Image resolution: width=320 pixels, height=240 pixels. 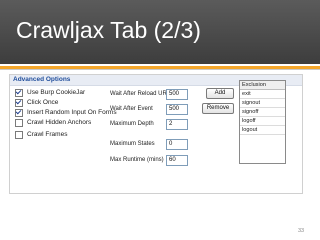 What do you see at coordinates (262, 112) in the screenshot?
I see `exclusion-item: signoff` at bounding box center [262, 112].